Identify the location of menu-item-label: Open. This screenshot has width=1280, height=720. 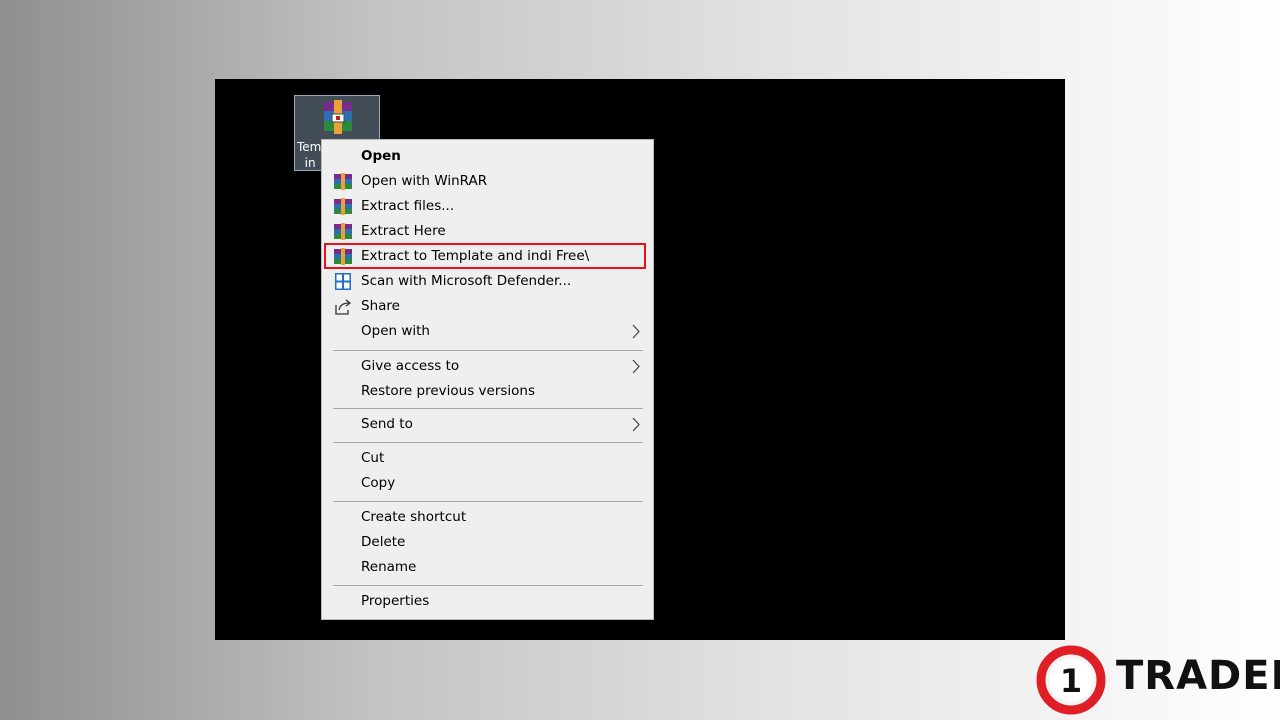
(381, 156).